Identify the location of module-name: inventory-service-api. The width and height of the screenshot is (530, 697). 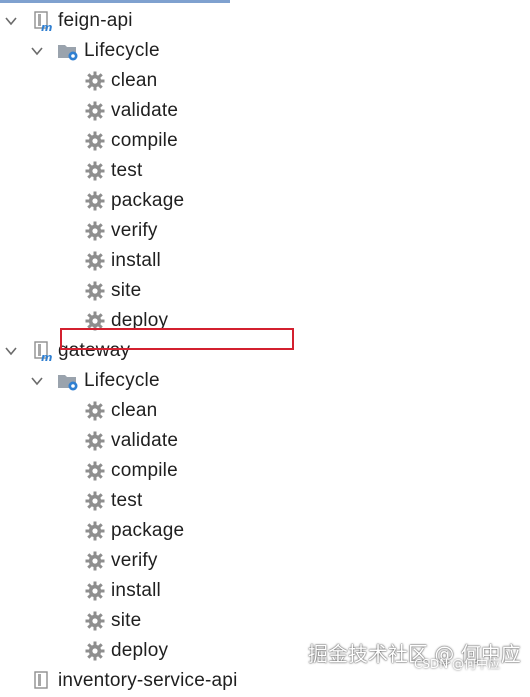
(148, 680).